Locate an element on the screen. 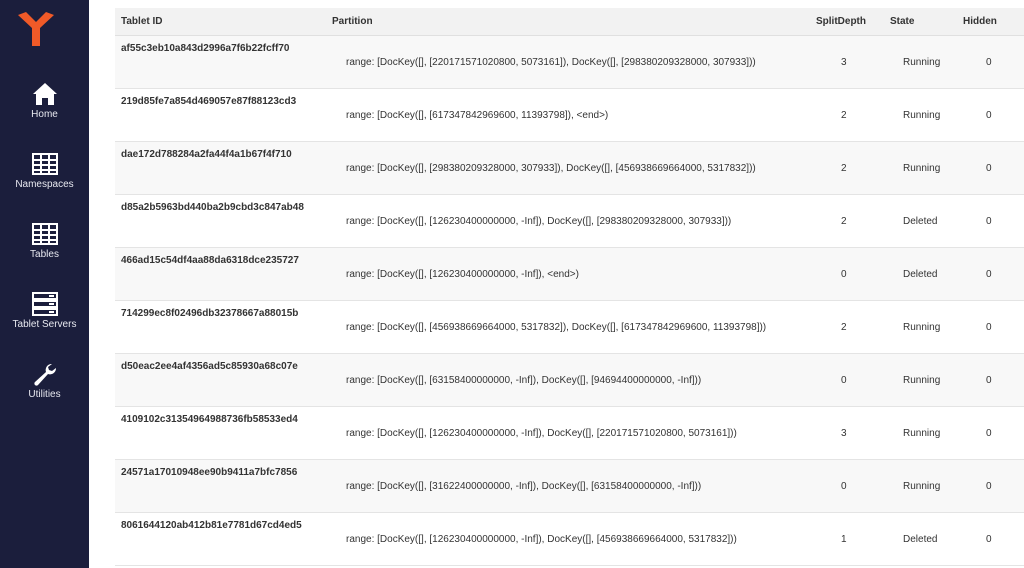 This screenshot has height=568, width=1024. tablet-id-cell-text: af55c3eb10a843d2996a7f6b22fcff70 is located at coordinates (205, 48).